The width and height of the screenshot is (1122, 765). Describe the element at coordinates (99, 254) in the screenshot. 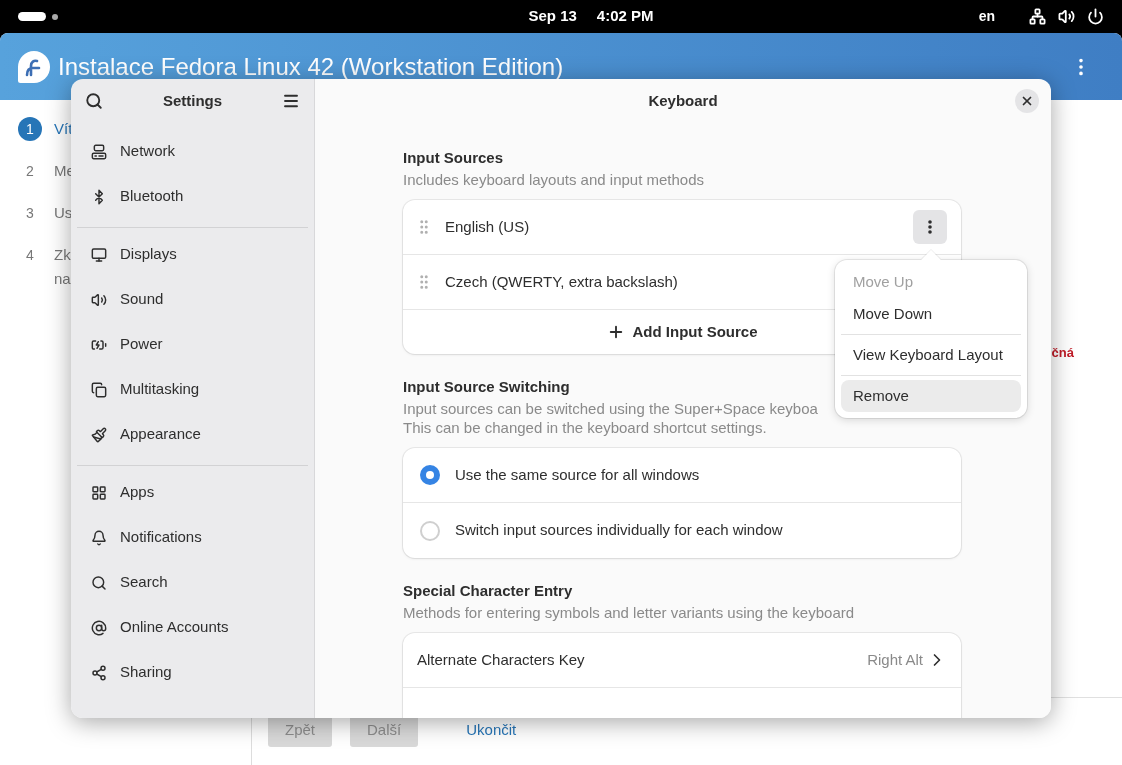

I see `monitor-icon` at that location.